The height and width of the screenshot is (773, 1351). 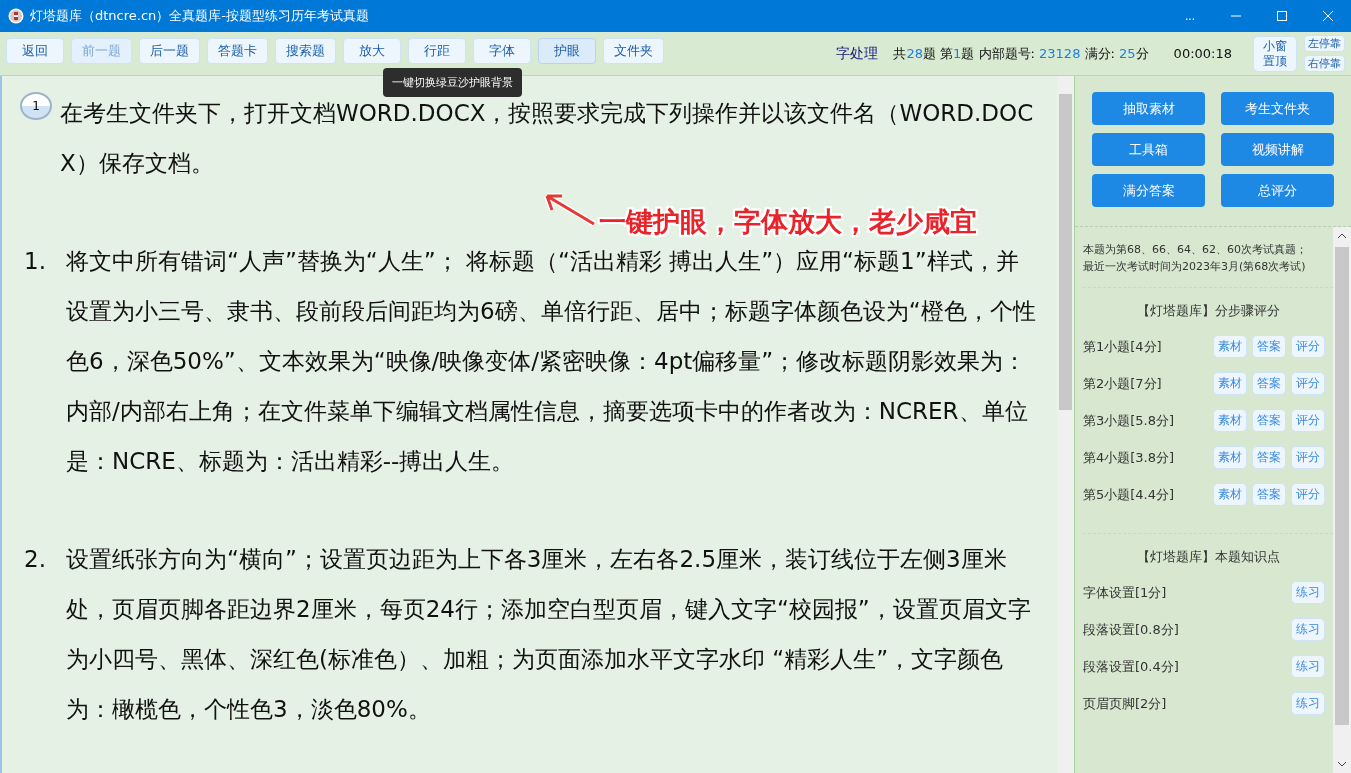 I want to click on dock-button: 左停靠, so click(x=1324, y=43).